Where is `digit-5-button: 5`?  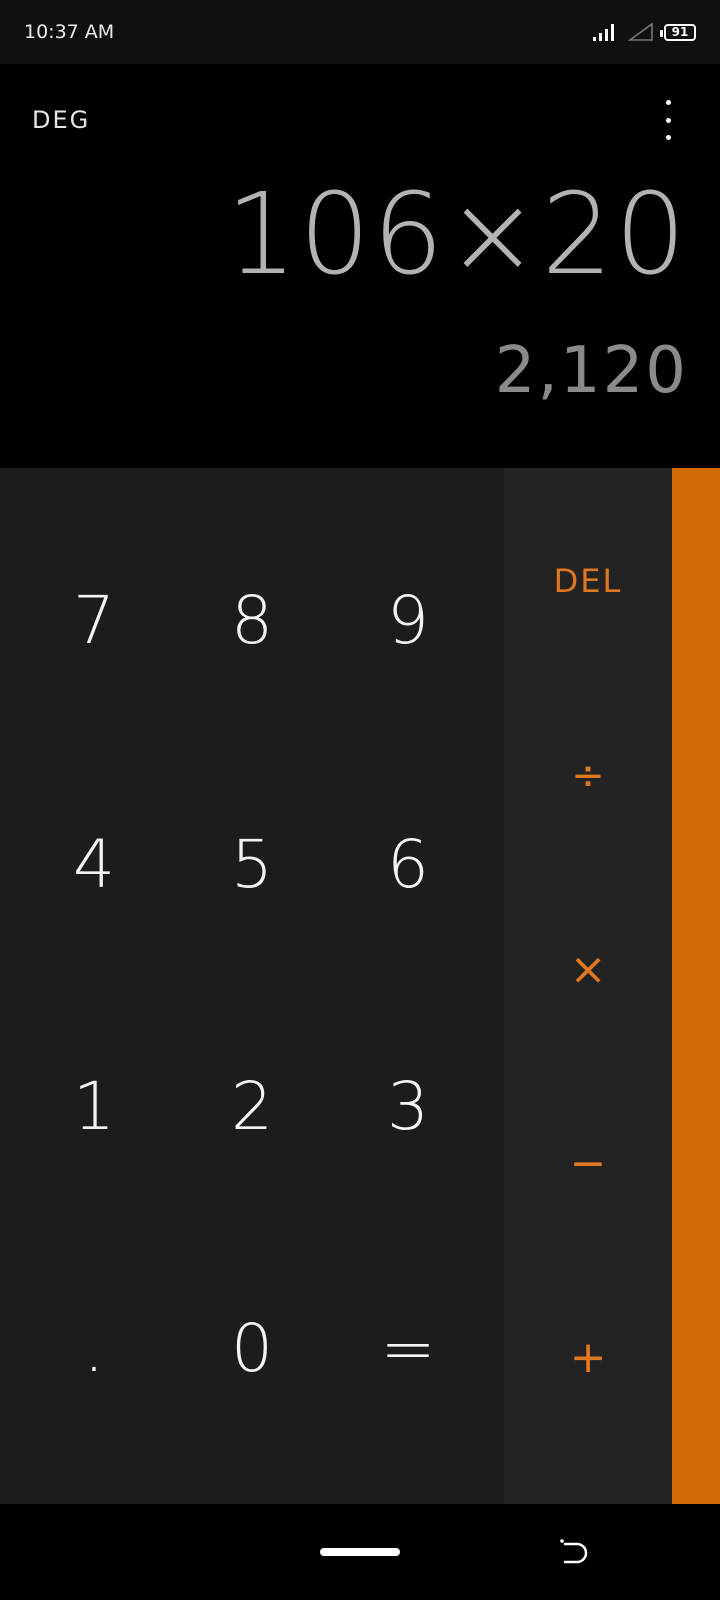 digit-5-button: 5 is located at coordinates (252, 864).